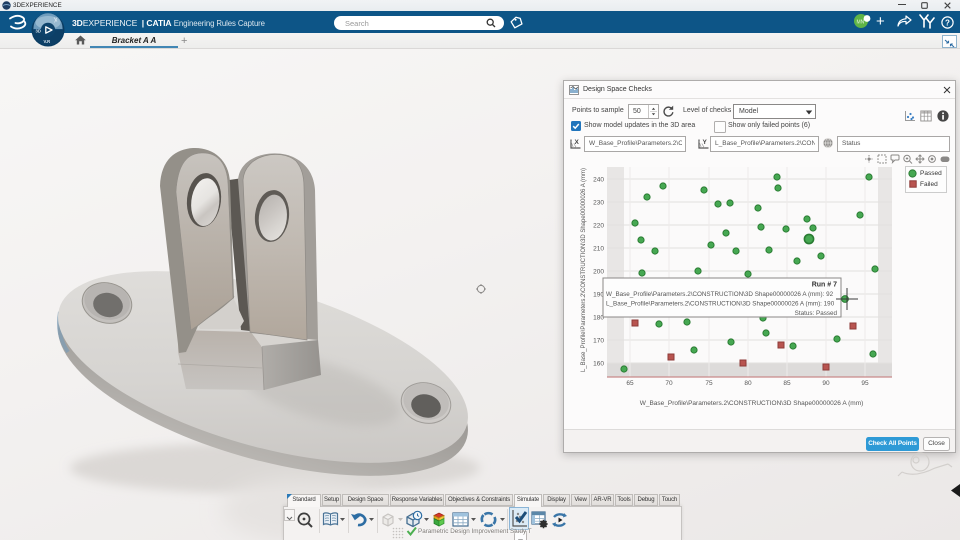 This screenshot has height=540, width=960. Describe the element at coordinates (598, 272) in the screenshot. I see `svg-text: 200` at that location.